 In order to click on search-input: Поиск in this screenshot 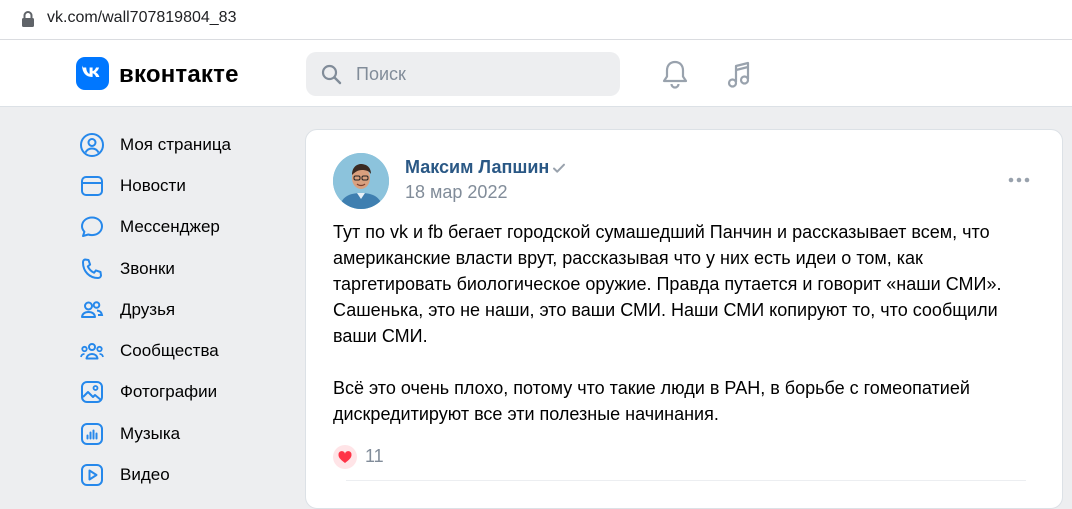, I will do `click(463, 74)`.